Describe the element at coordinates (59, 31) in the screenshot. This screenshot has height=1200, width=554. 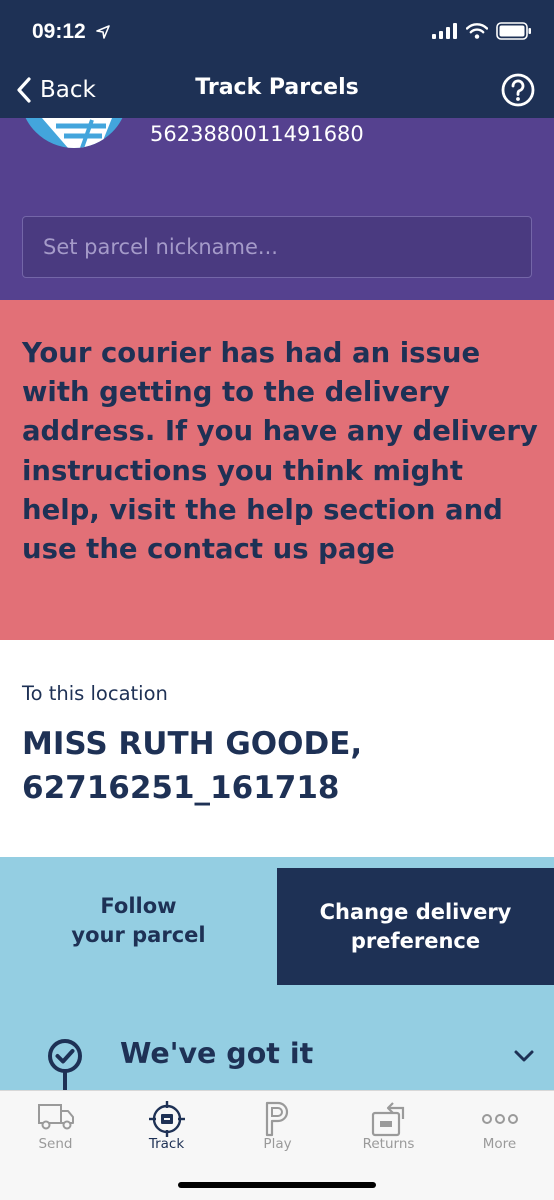
I see `status-time-text: 09:12` at that location.